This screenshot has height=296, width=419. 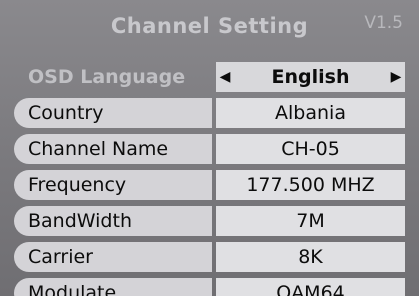 I want to click on setting-row-frequency: Frequency 177.500 MHZ, so click(x=209, y=185).